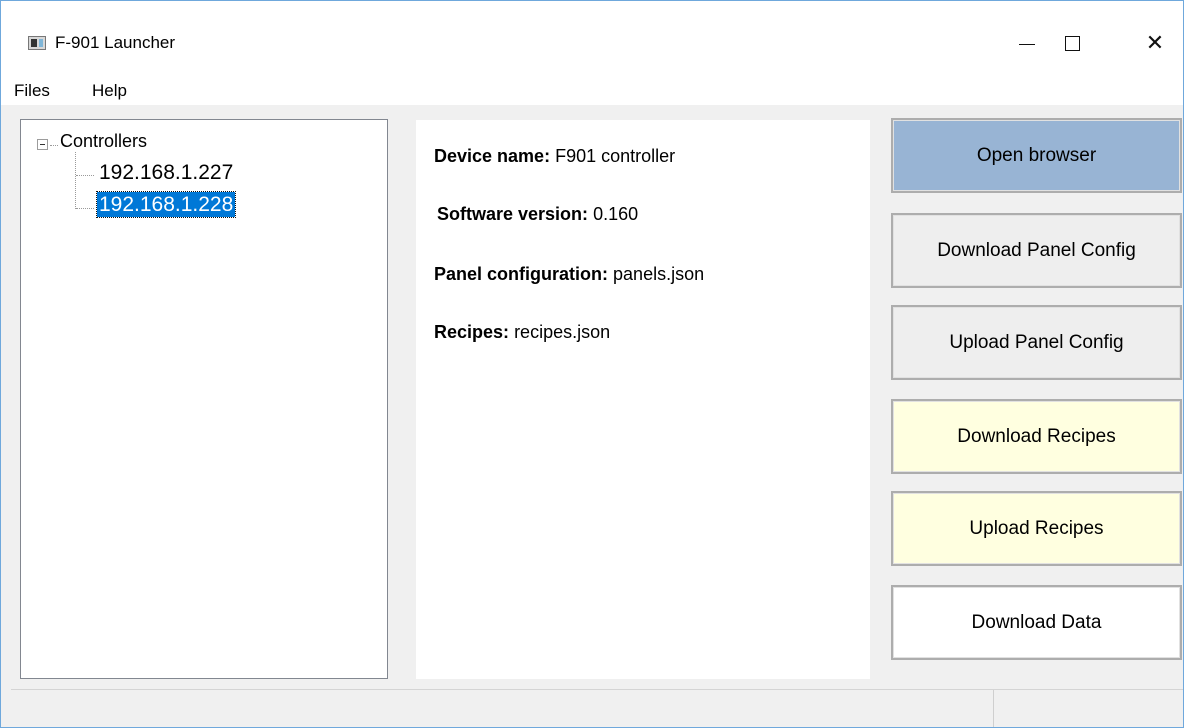 This screenshot has height=728, width=1184. Describe the element at coordinates (166, 172) in the screenshot. I see `tree-node-192-168-1-227: 192.168.1.227` at that location.